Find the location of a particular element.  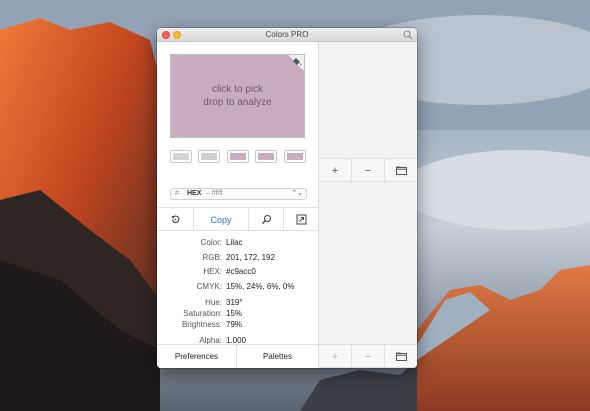

saturation-value: 15% is located at coordinates (234, 313).